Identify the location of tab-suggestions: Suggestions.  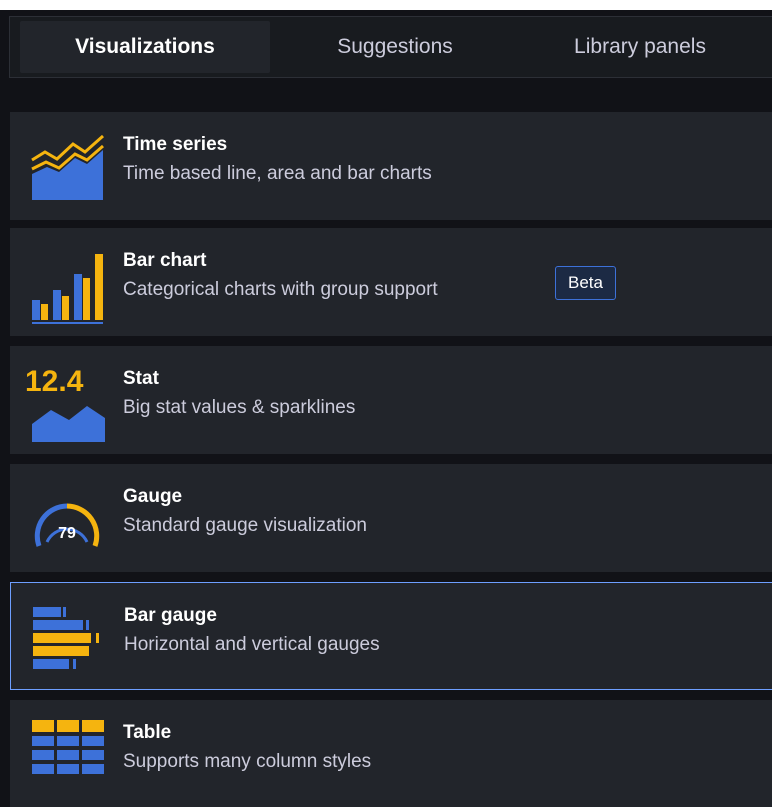
(395, 47).